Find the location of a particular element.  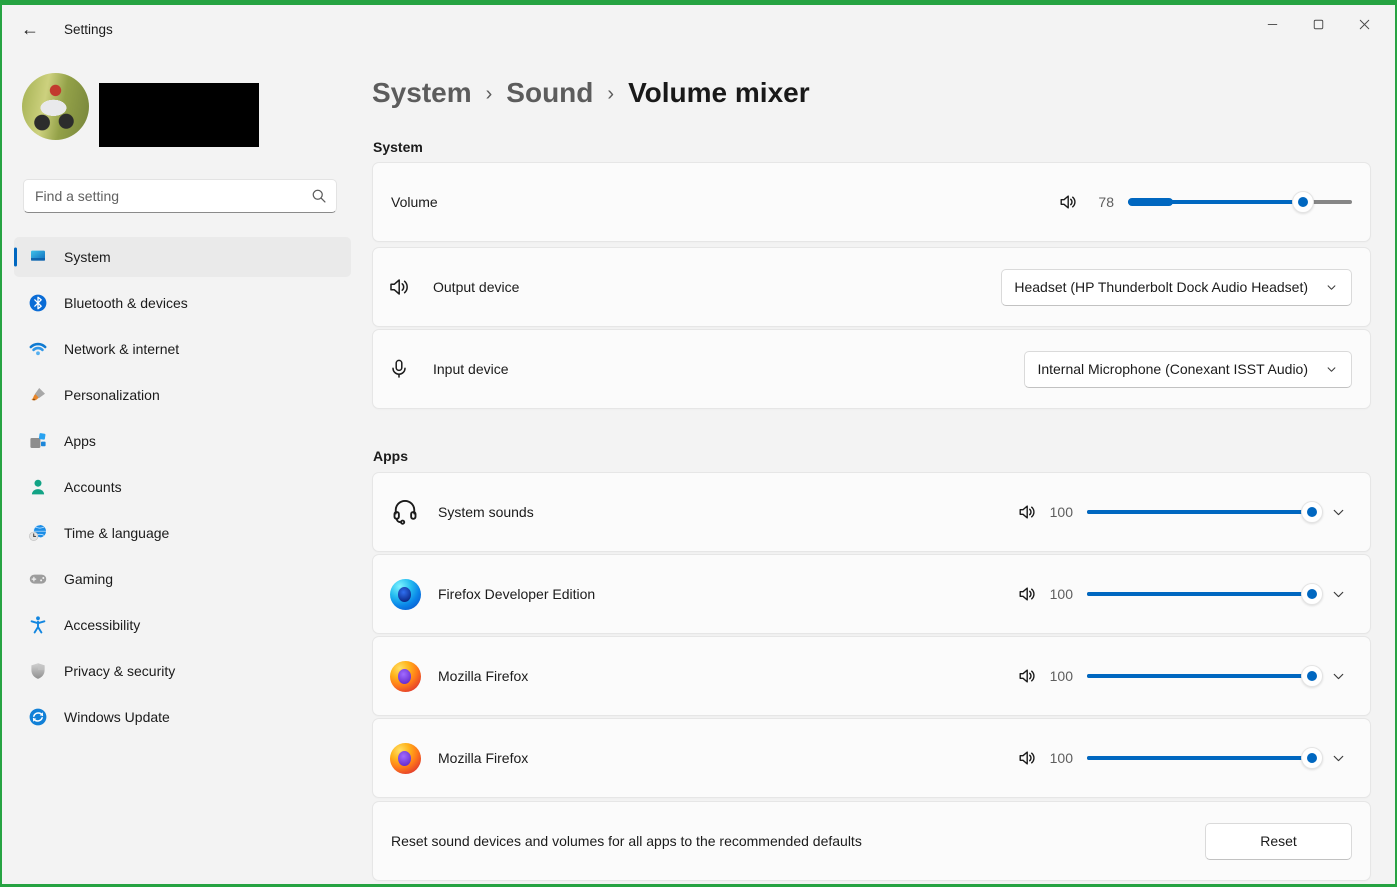

breadcrumb-system: System is located at coordinates (422, 93).